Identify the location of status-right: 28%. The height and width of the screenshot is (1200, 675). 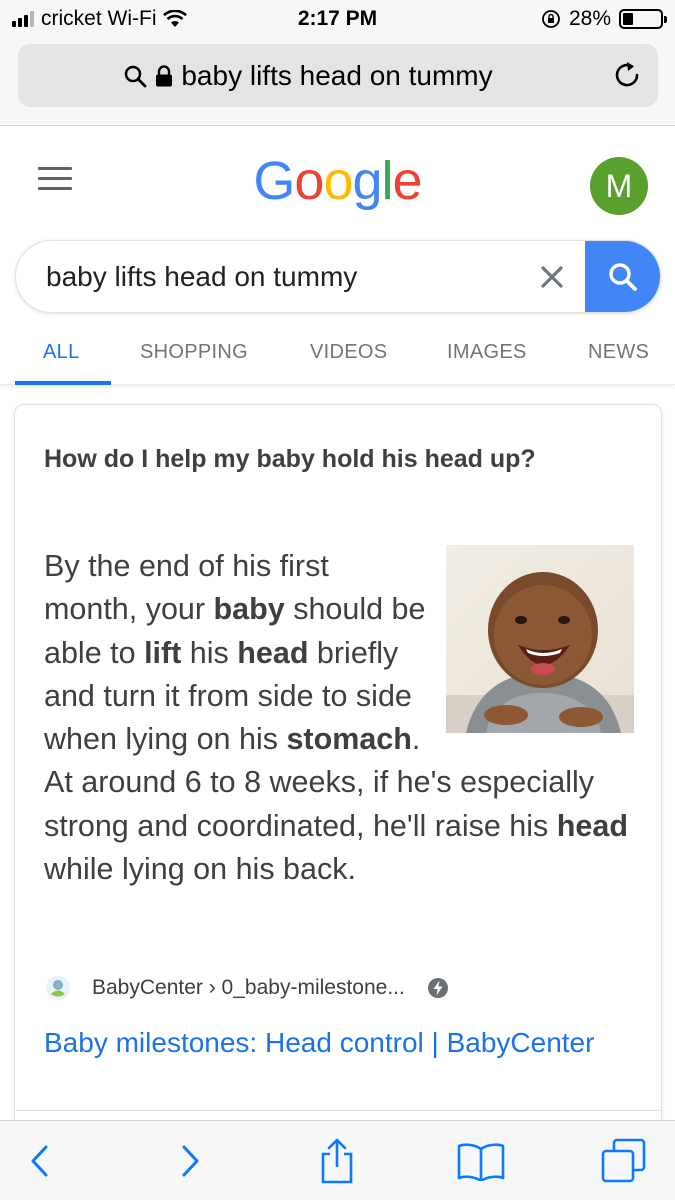
(604, 19).